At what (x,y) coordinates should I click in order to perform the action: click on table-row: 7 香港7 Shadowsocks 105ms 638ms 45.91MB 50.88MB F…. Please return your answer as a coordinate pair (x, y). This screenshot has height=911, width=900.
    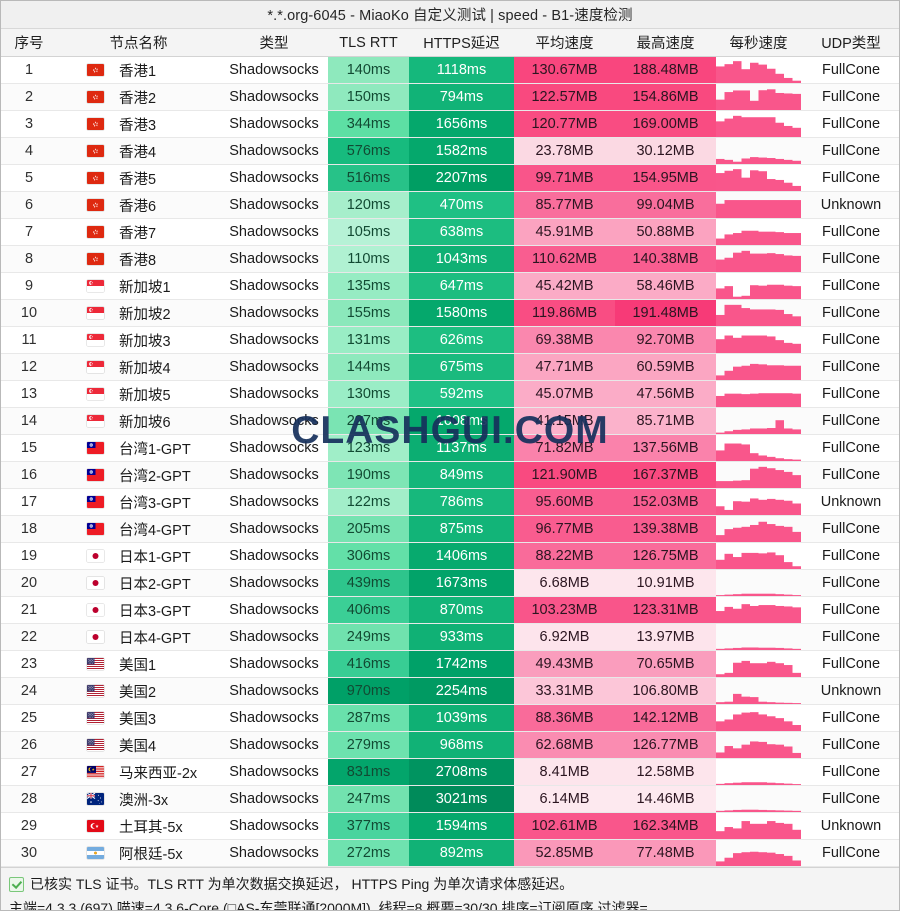
    Looking at the image, I should click on (450, 232).